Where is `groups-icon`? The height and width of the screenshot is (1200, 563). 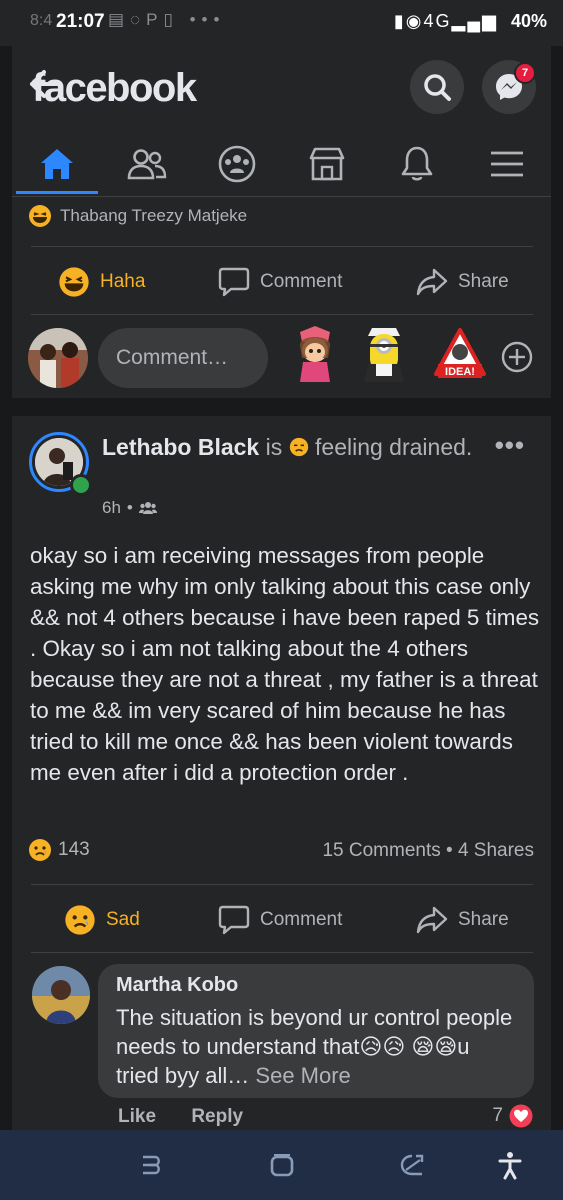 groups-icon is located at coordinates (237, 164).